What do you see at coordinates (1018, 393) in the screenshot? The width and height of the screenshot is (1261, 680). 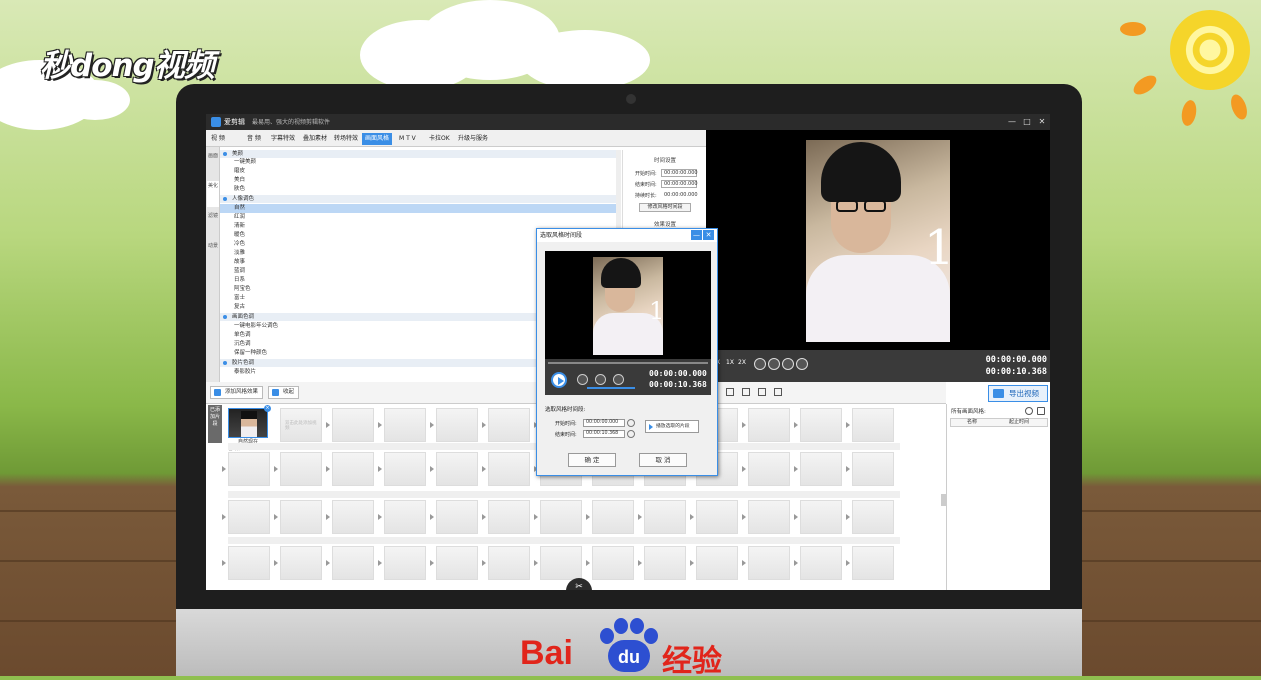 I see `export-video-button: 导出视频` at bounding box center [1018, 393].